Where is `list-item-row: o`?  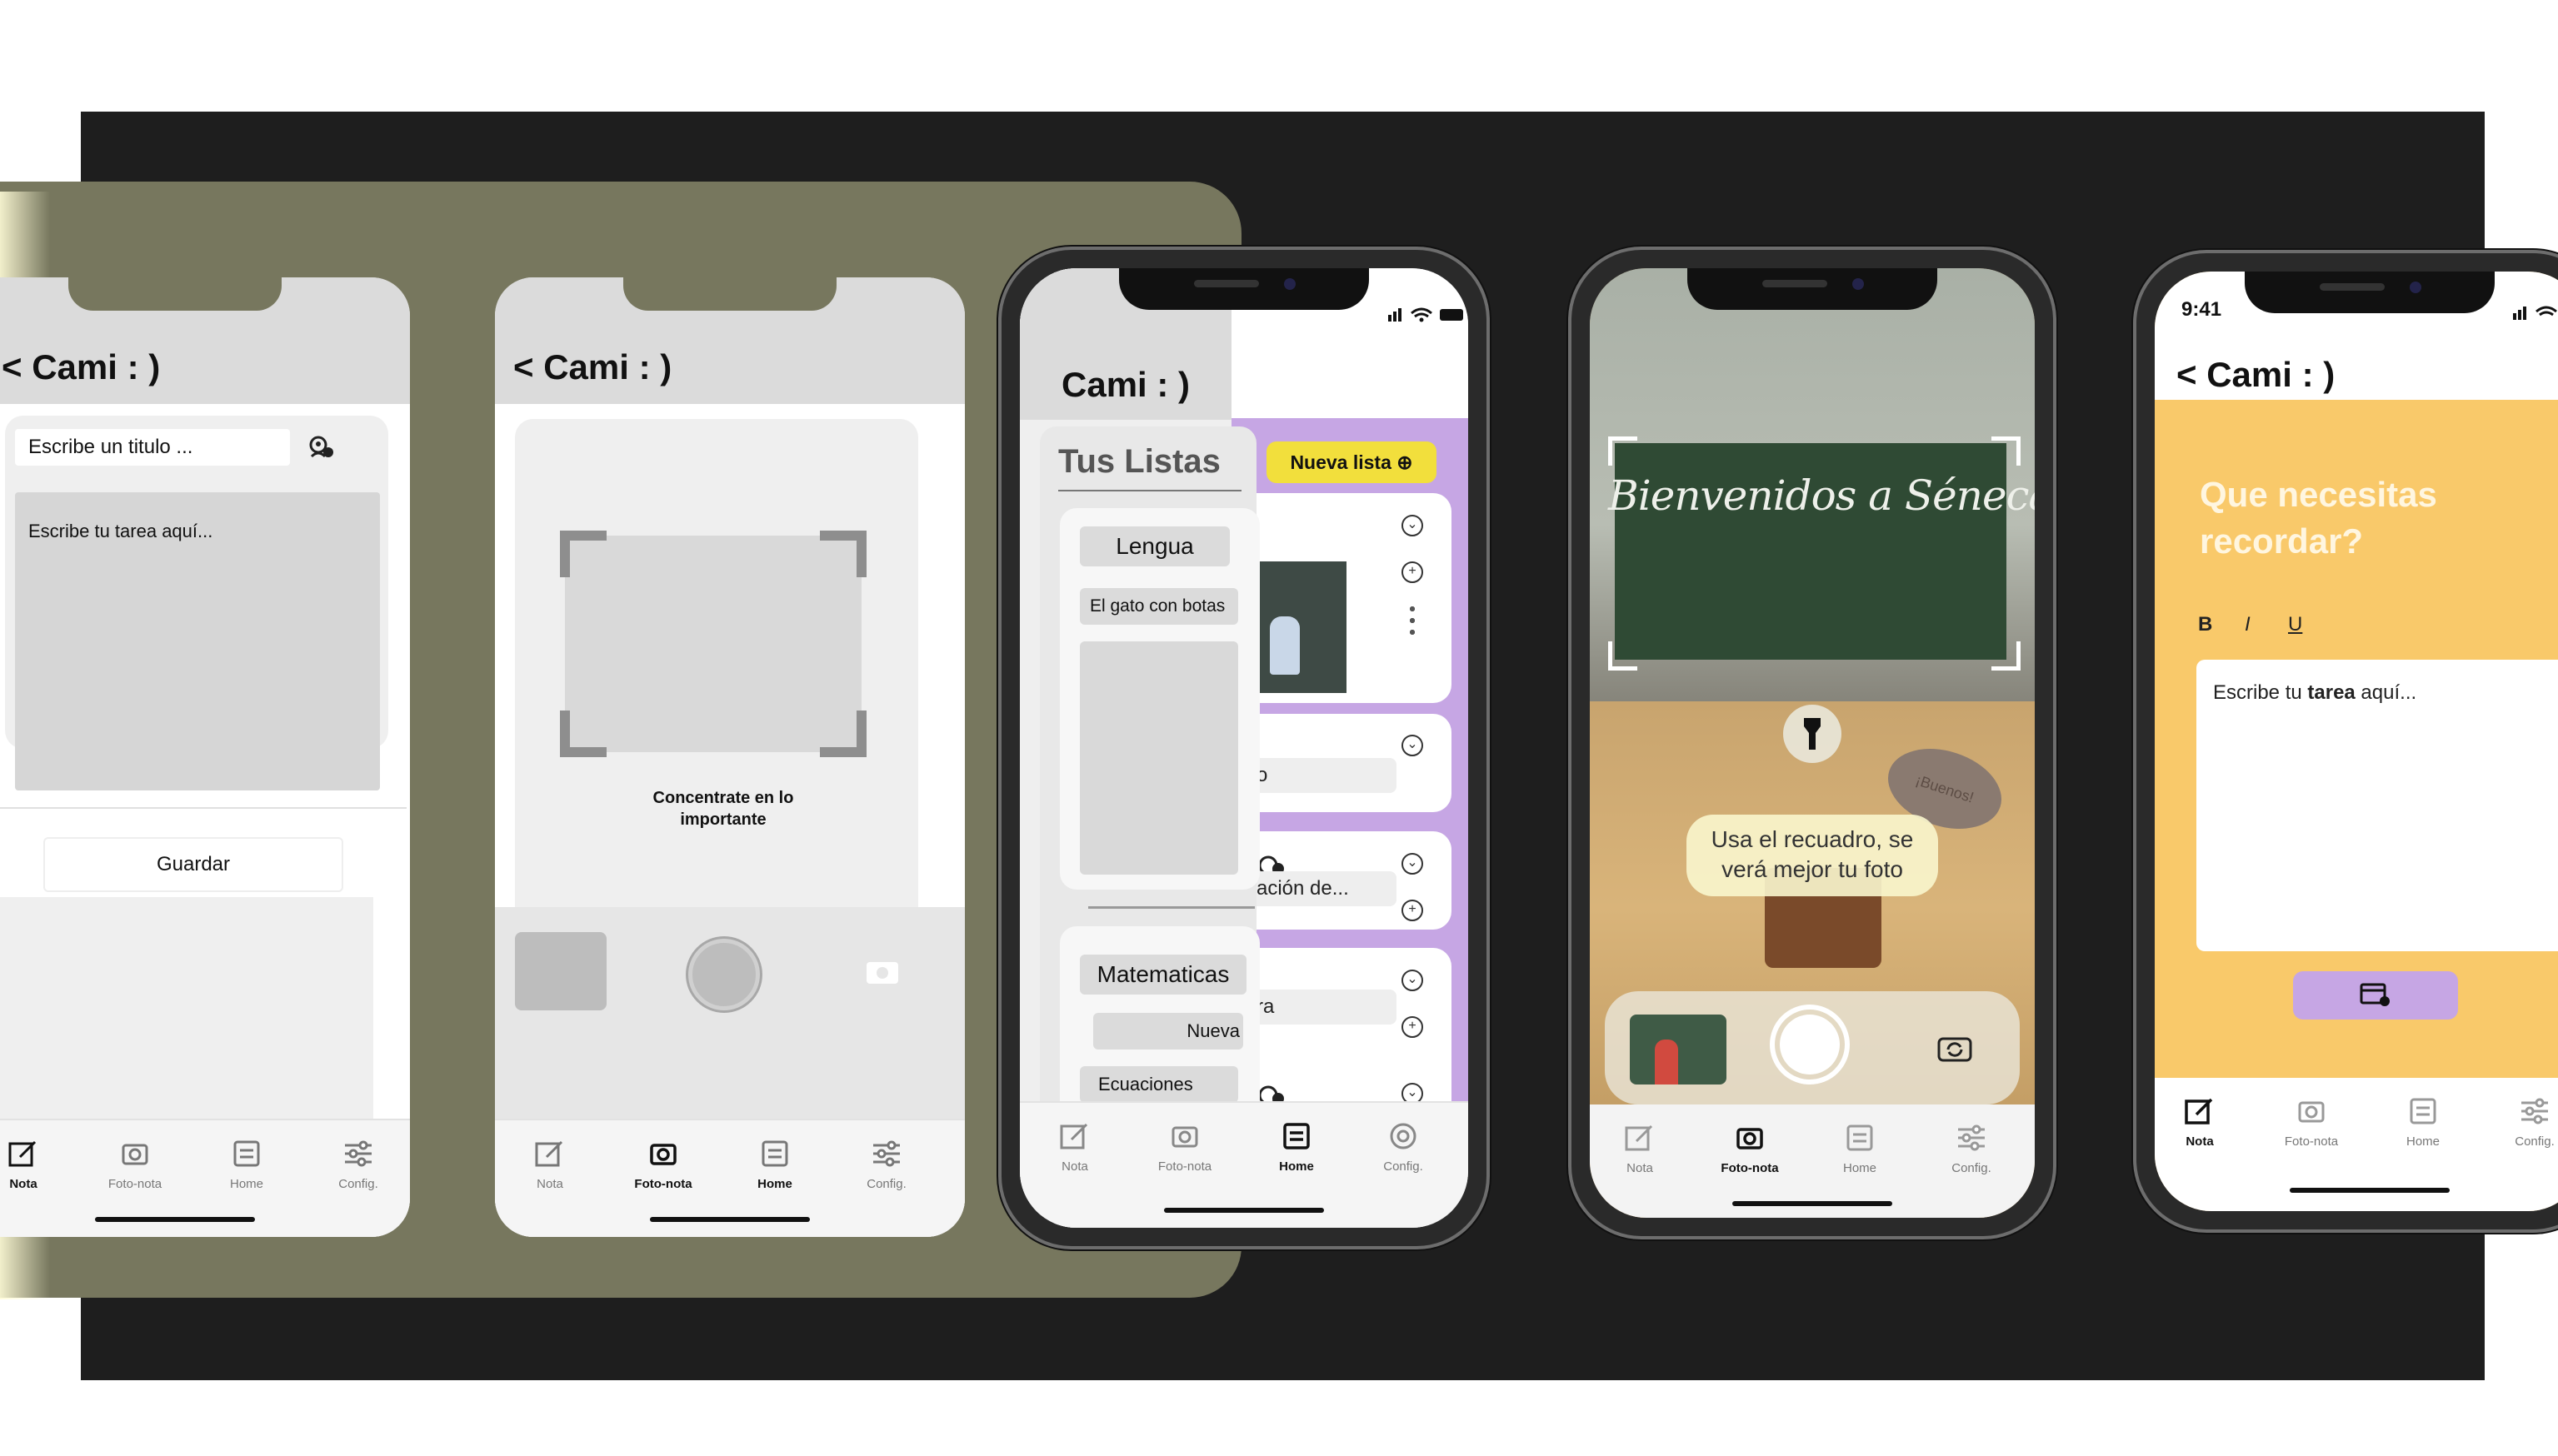 list-item-row: o is located at coordinates (1320, 775).